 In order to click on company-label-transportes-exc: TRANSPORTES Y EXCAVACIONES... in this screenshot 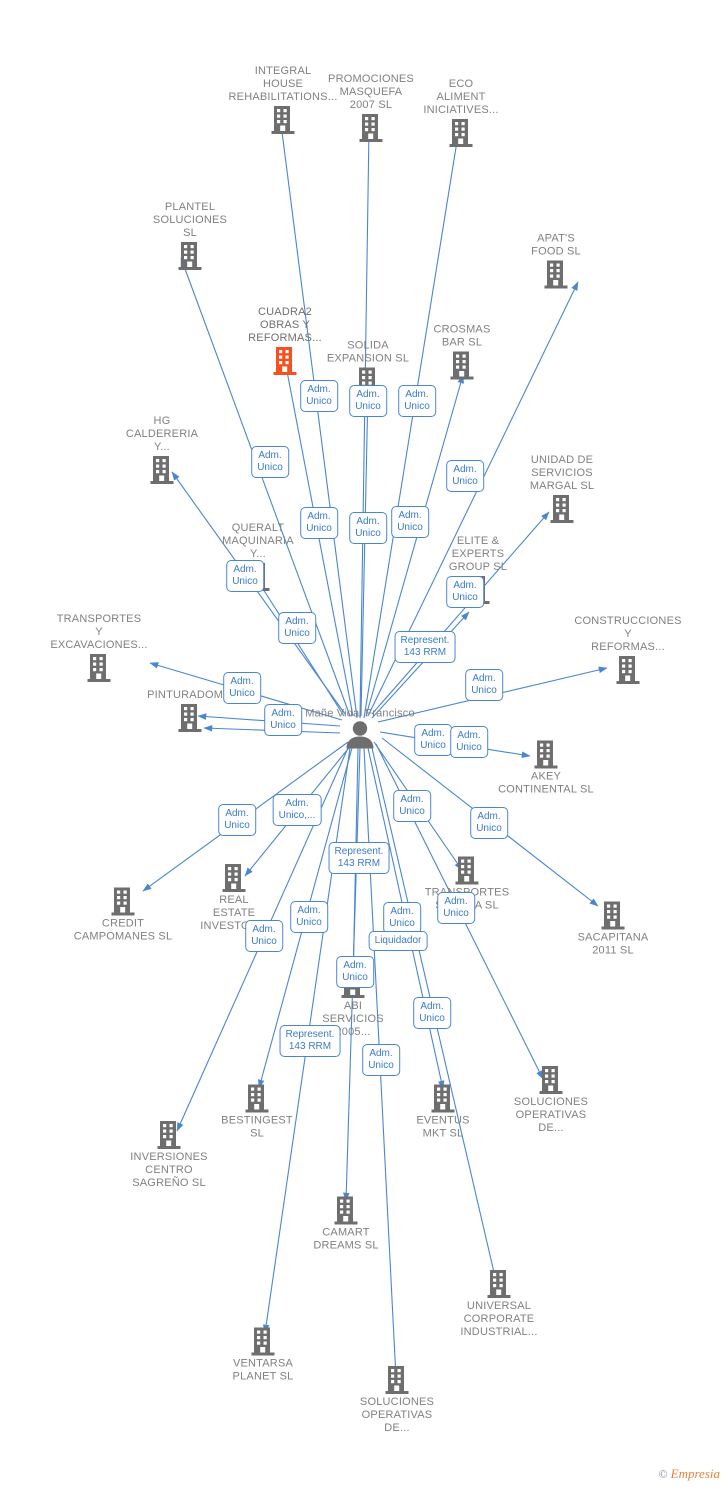, I will do `click(99, 632)`.